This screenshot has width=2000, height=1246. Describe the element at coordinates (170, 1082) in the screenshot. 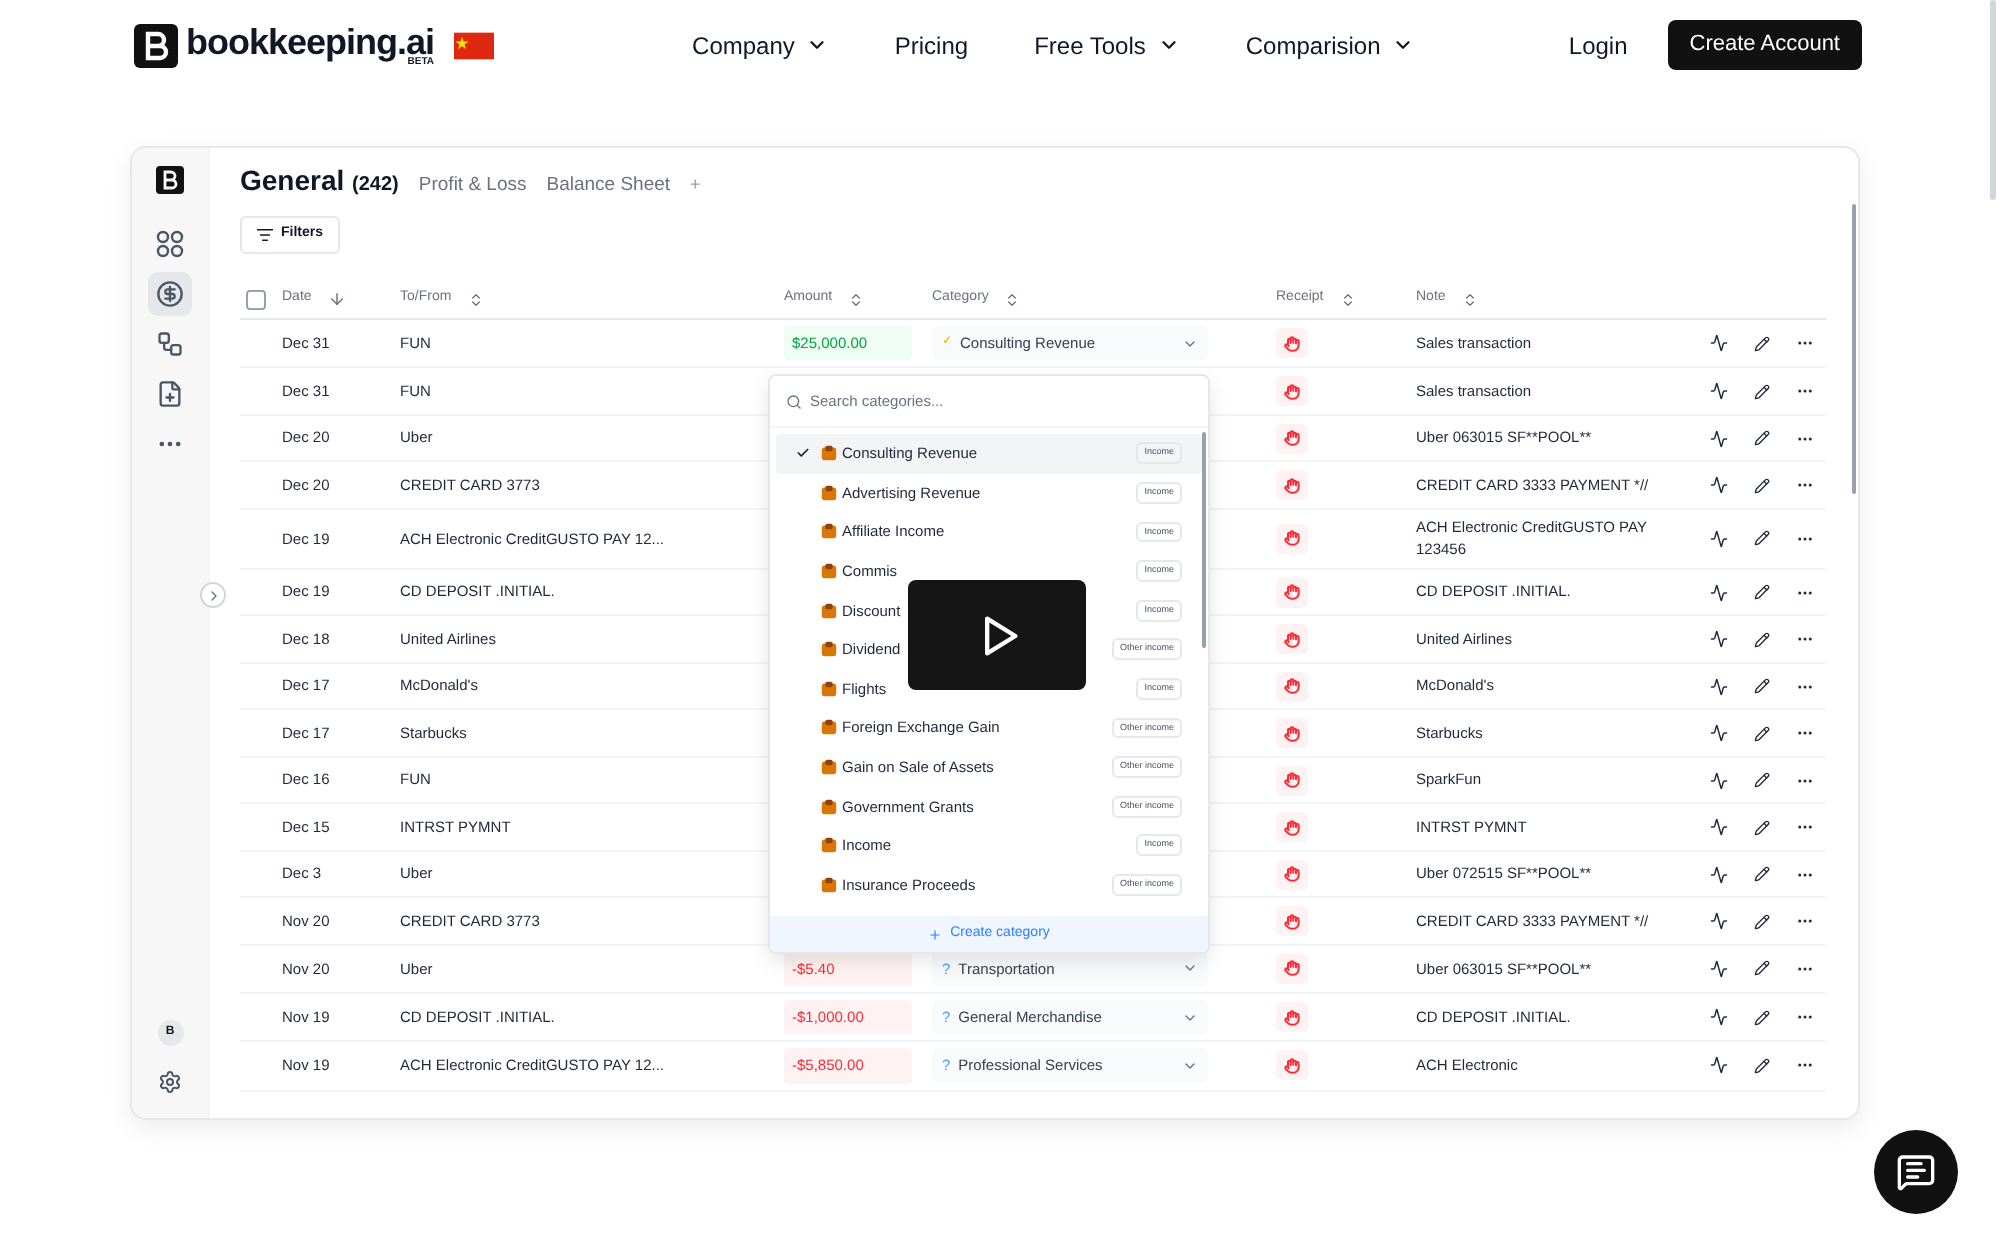

I see `settings-icon` at that location.